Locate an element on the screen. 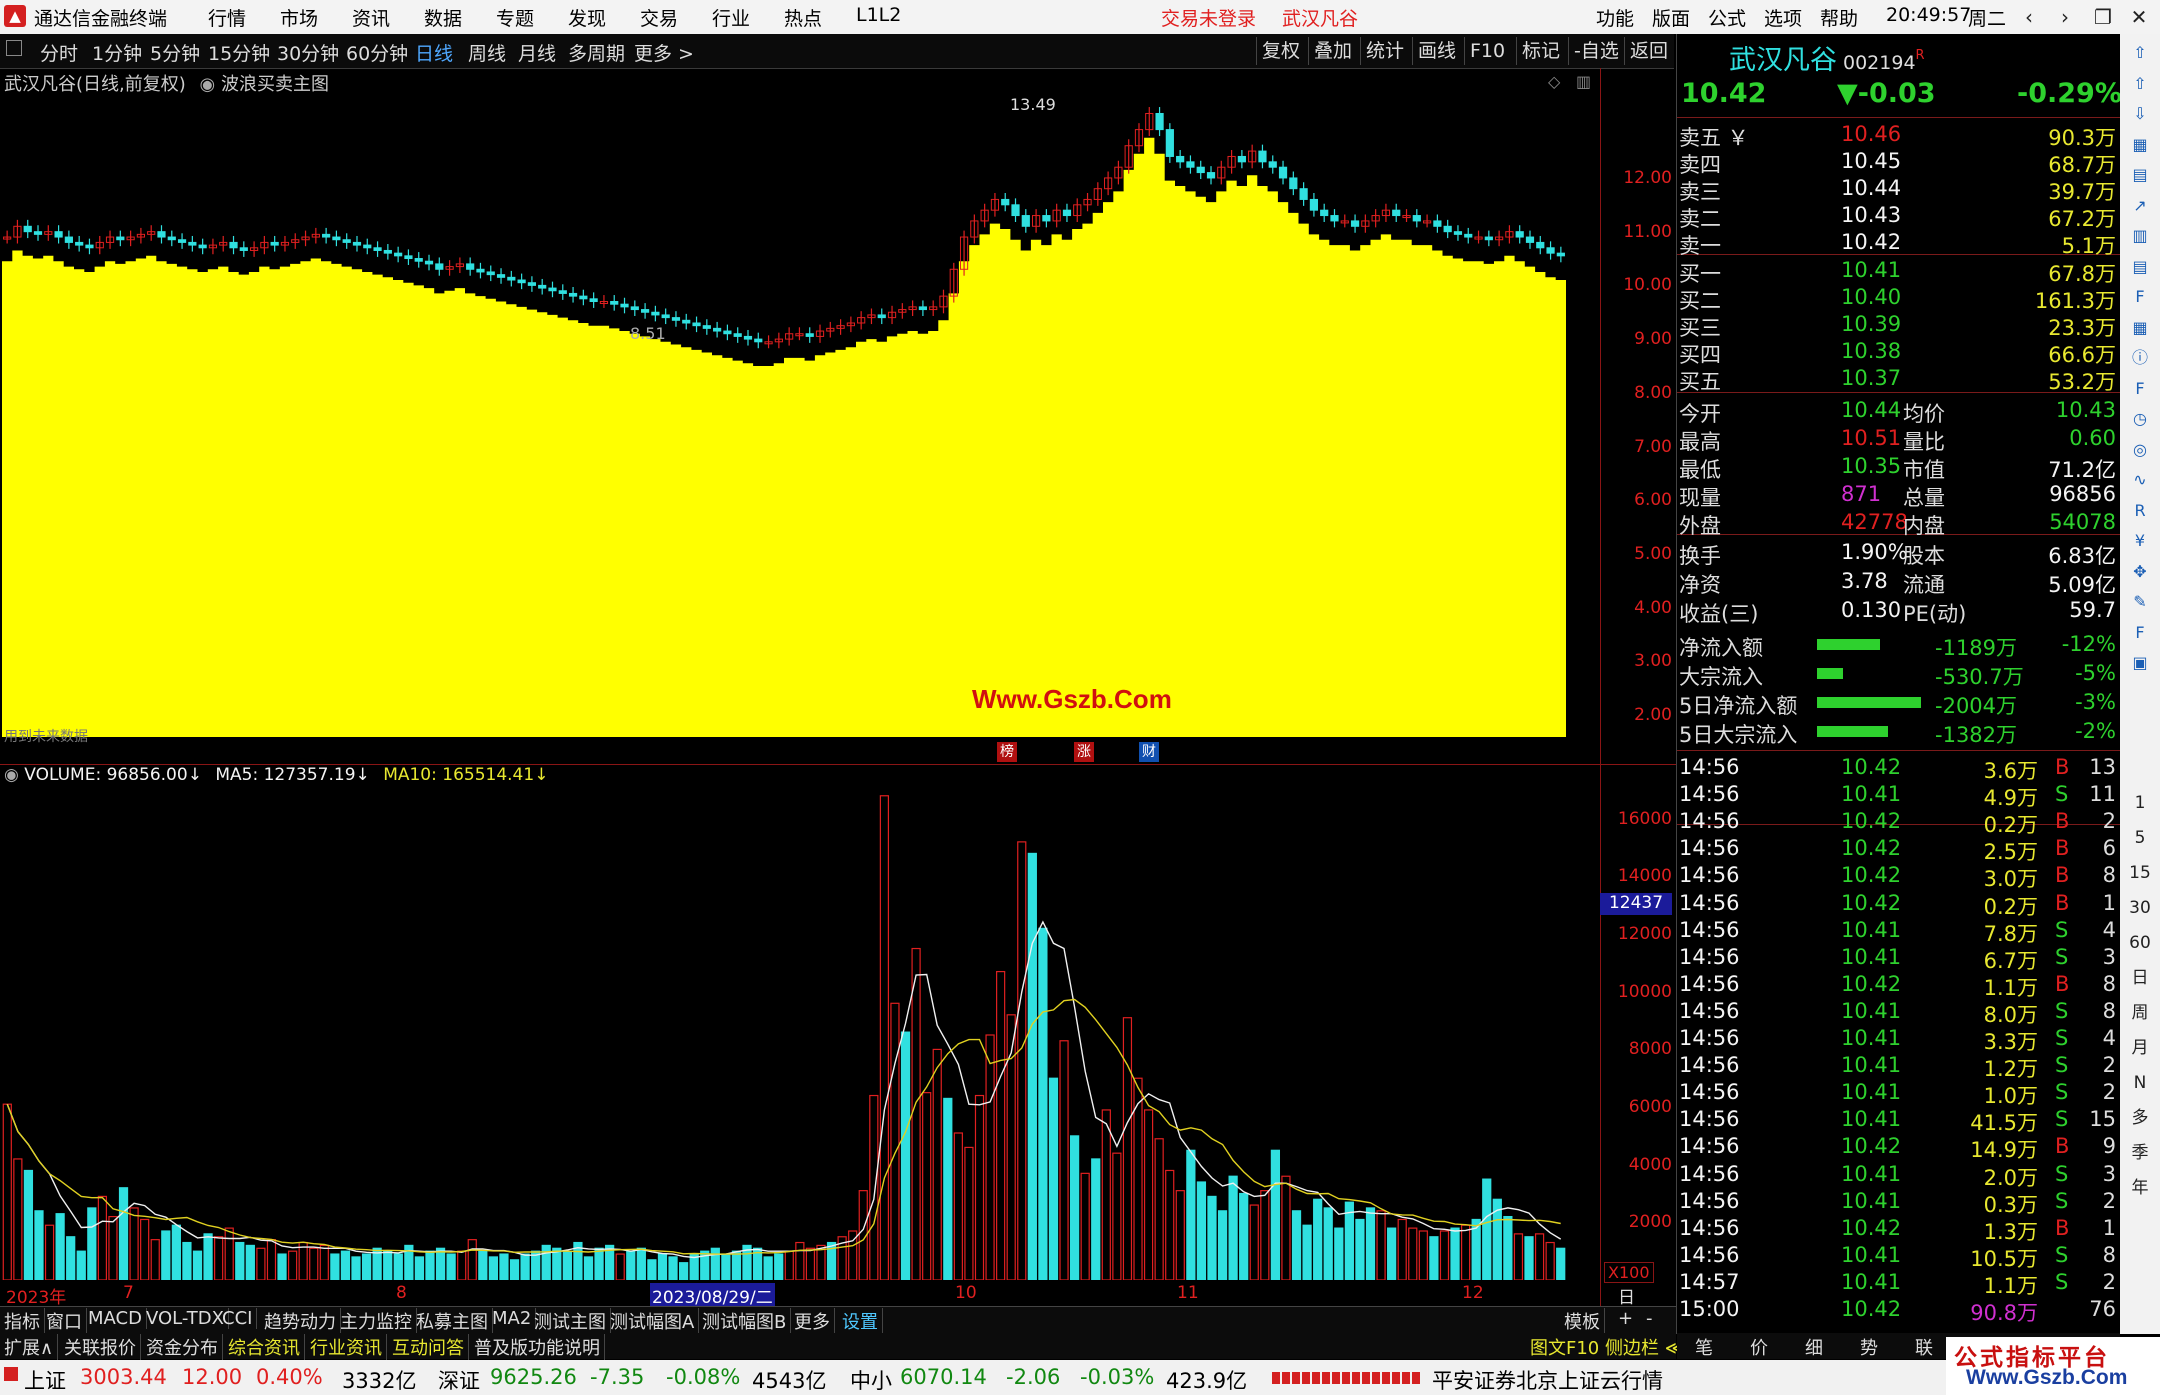 The image size is (2160, 1395). menu-banmian: 版面 is located at coordinates (1671, 17).